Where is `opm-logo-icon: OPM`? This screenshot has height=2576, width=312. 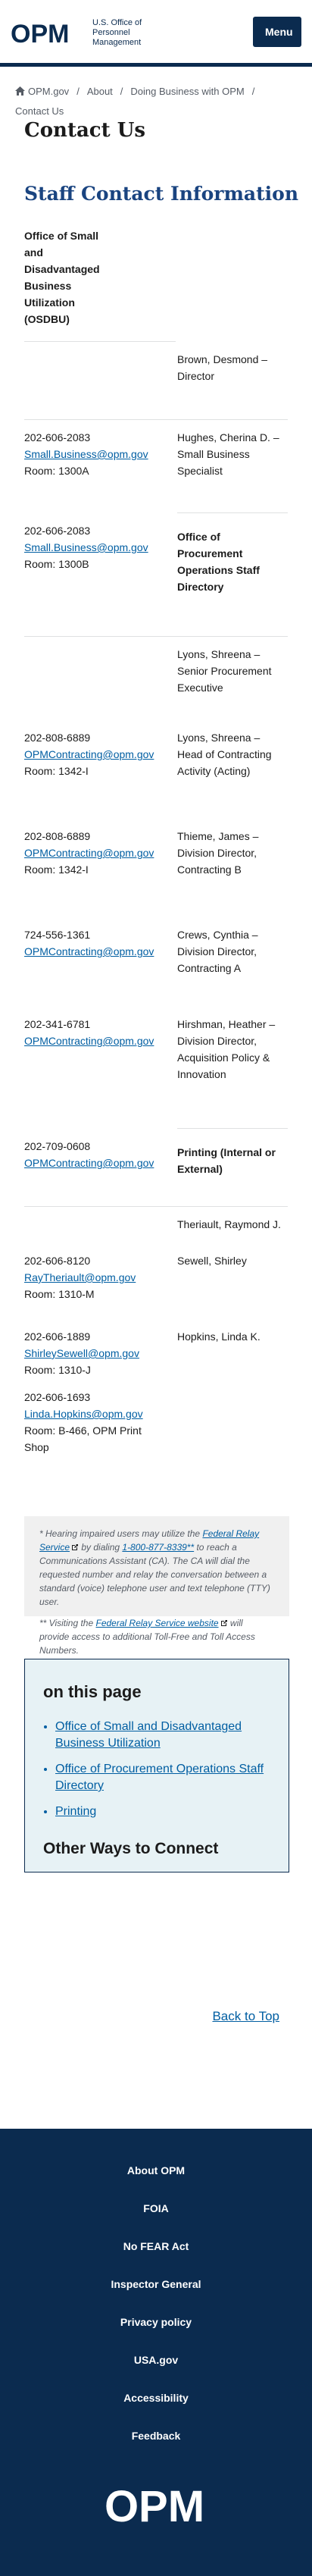 opm-logo-icon: OPM is located at coordinates (40, 33).